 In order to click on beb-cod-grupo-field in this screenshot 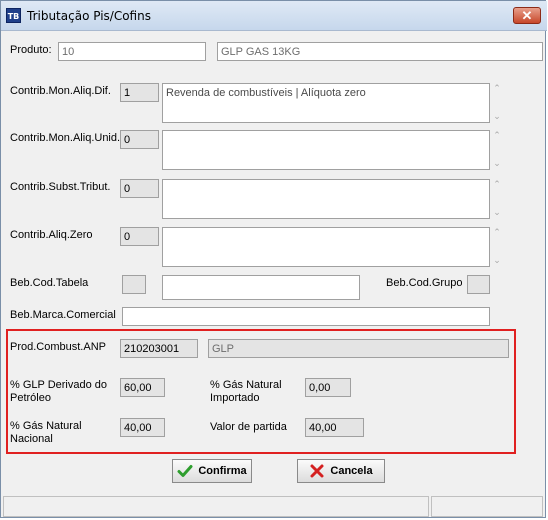, I will do `click(478, 284)`.